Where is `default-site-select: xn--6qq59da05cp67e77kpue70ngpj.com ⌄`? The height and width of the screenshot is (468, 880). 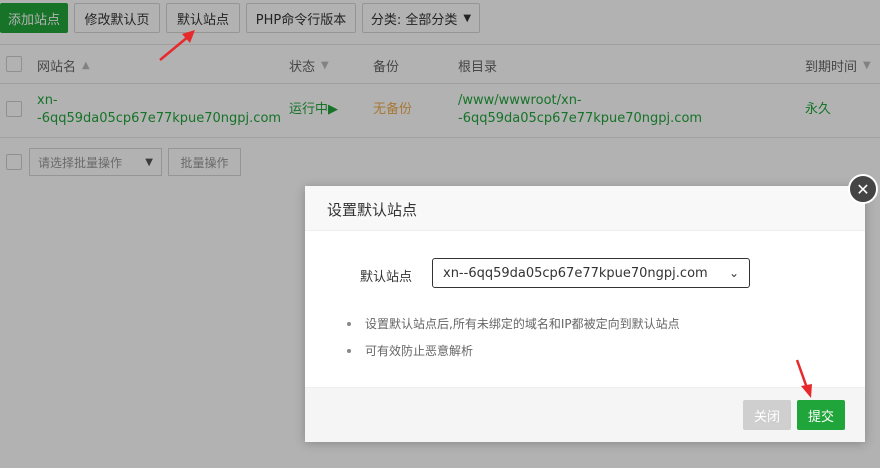 default-site-select: xn--6qq59da05cp67e77kpue70ngpj.com ⌄ is located at coordinates (591, 273).